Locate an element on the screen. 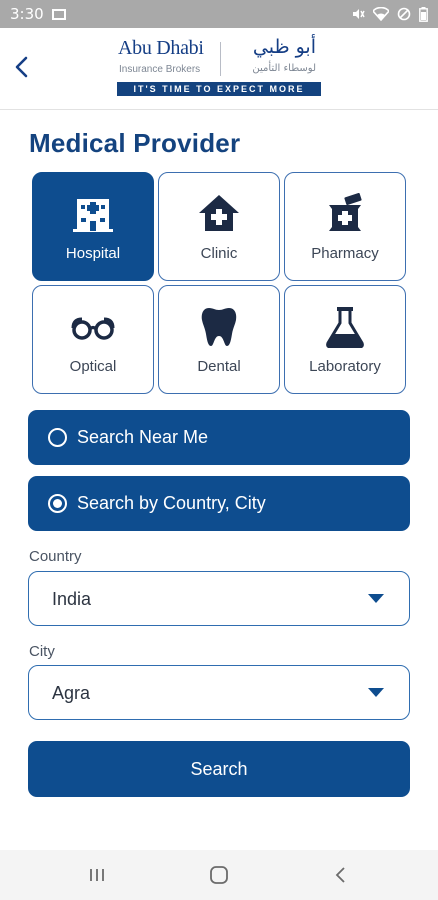  mute-icon is located at coordinates (359, 14).